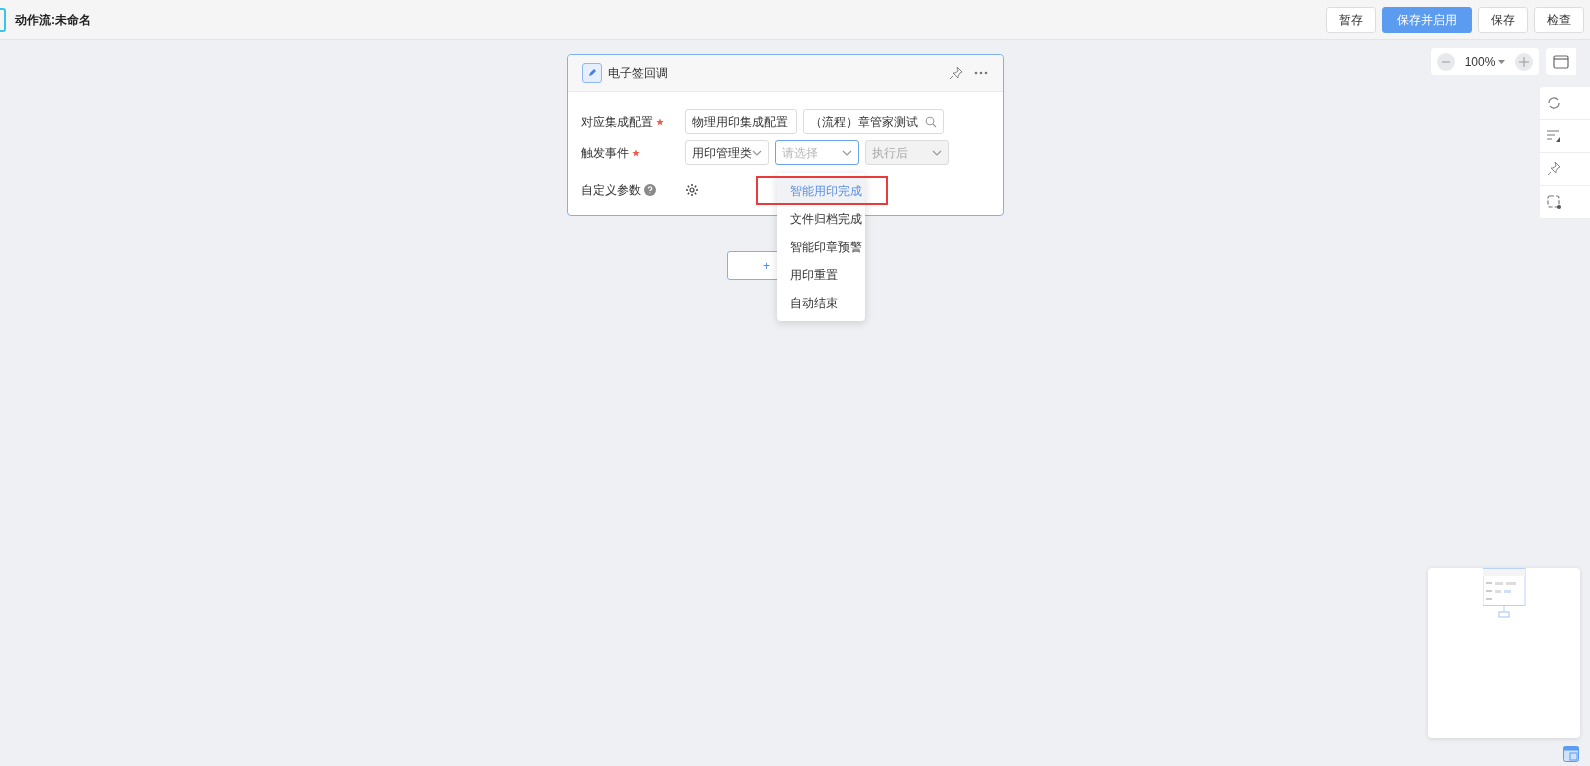 This screenshot has width=1590, height=766. What do you see at coordinates (617, 122) in the screenshot?
I see `field-label: 对应集成配置` at bounding box center [617, 122].